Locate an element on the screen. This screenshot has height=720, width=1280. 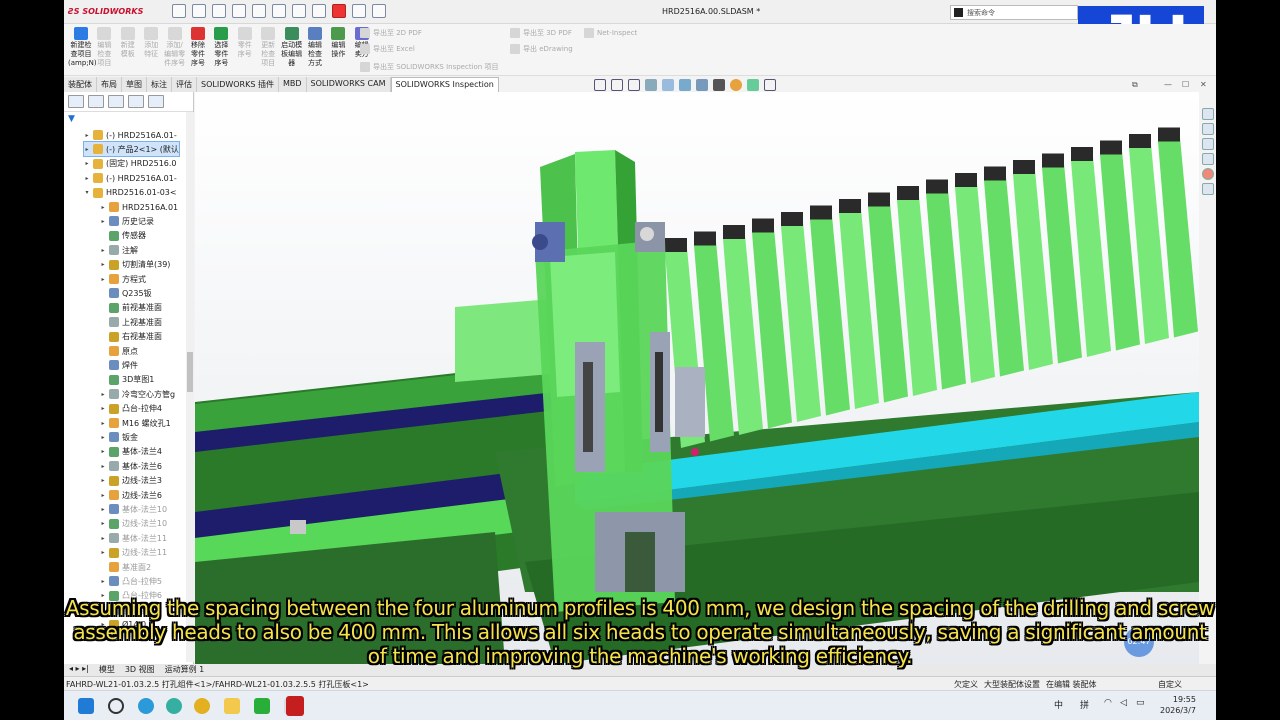
hide-show-icon is located at coordinates (719, 85).